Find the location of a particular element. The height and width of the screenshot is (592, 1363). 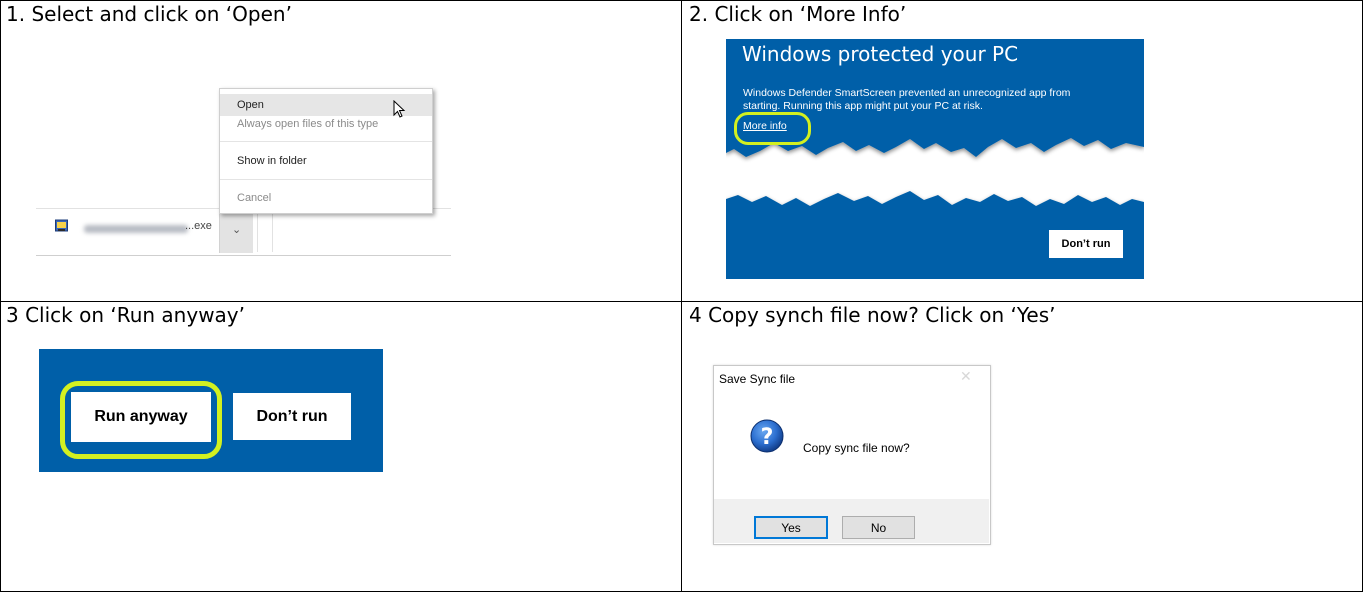

yes-button: Yes is located at coordinates (791, 527).